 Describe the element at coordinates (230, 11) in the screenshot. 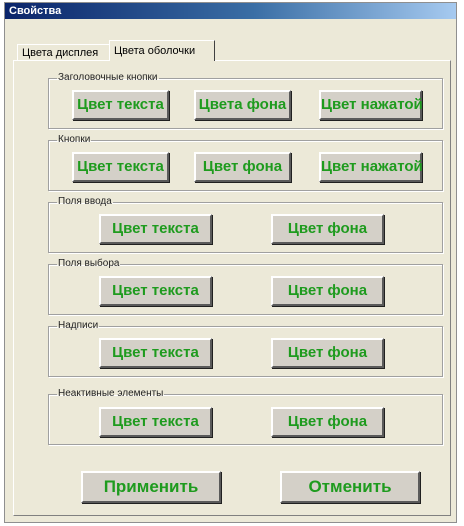

I see `window-title: Свойства` at that location.